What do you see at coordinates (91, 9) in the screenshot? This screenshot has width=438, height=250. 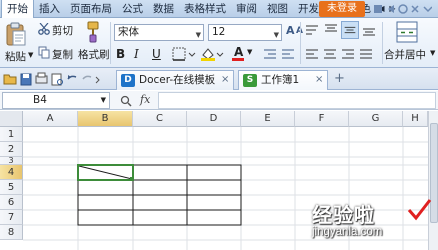 I see `menu-page-layout: 页面布局` at bounding box center [91, 9].